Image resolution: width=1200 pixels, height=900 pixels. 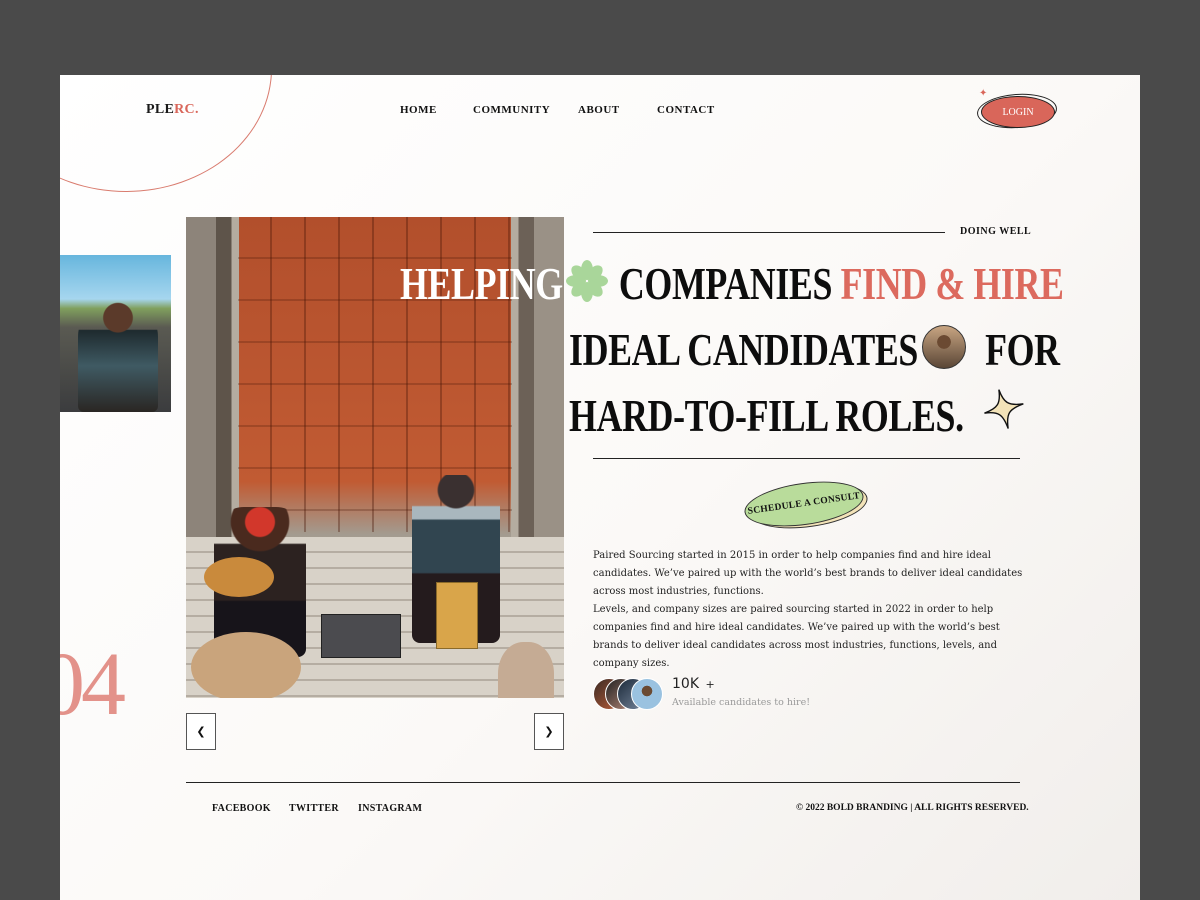 What do you see at coordinates (511, 110) in the screenshot?
I see `nav-community: COMMUNITY` at bounding box center [511, 110].